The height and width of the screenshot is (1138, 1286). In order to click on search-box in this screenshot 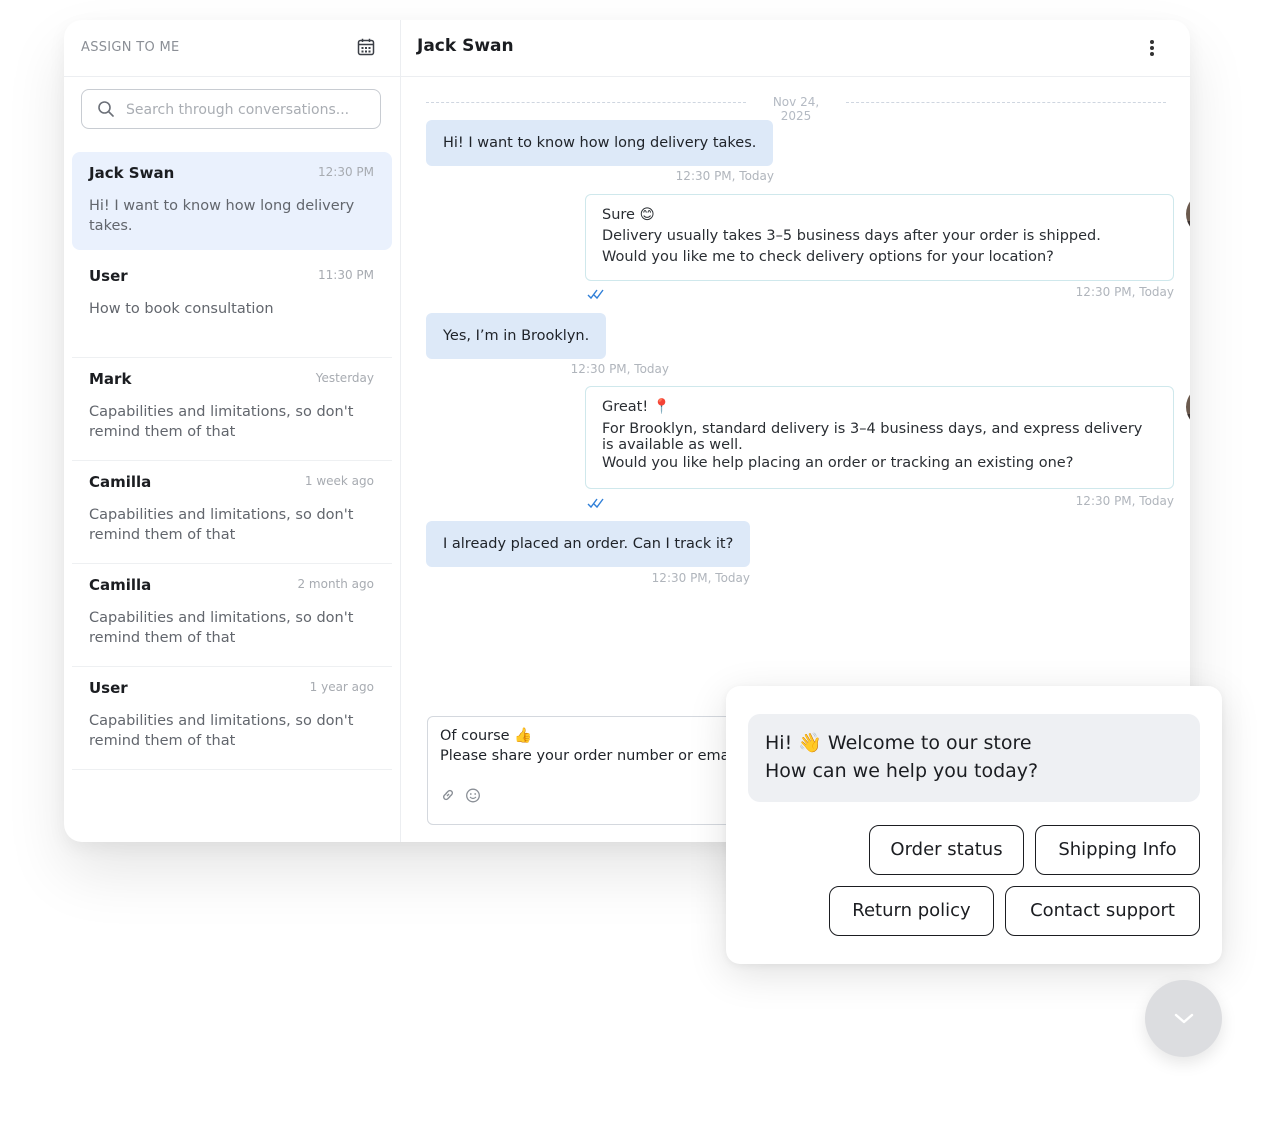, I will do `click(231, 109)`.